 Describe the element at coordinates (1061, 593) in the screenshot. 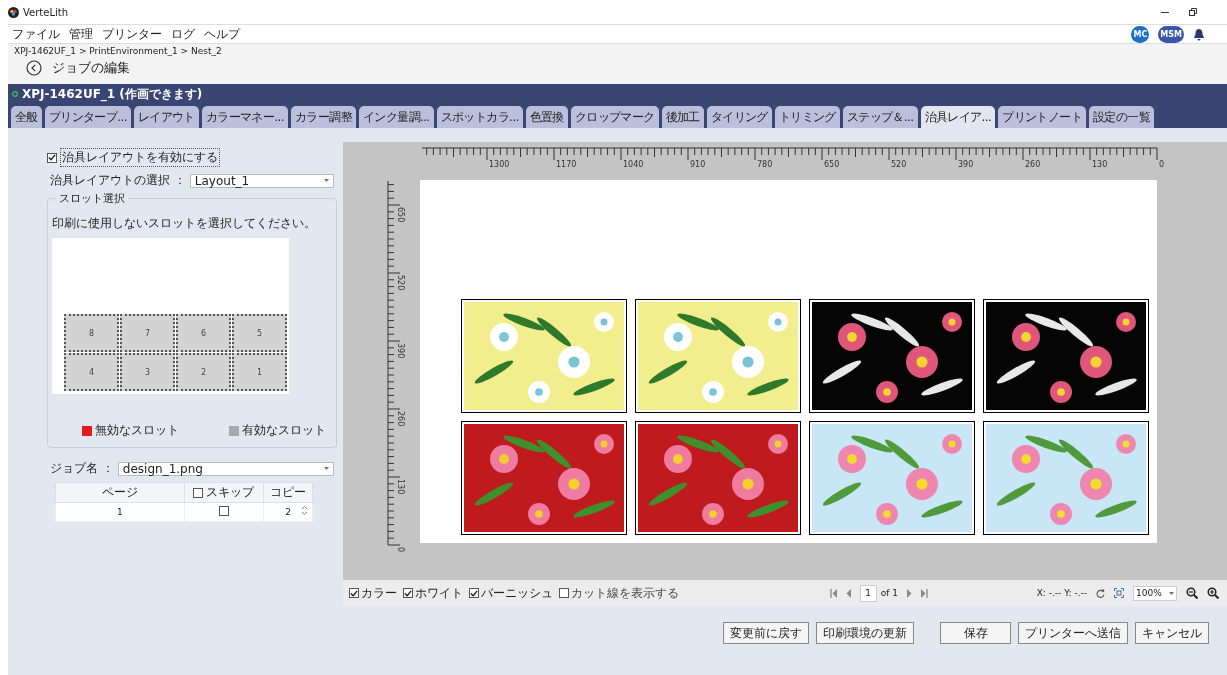

I see `cursor-coordinates: X: -.-- Y: -.--` at that location.